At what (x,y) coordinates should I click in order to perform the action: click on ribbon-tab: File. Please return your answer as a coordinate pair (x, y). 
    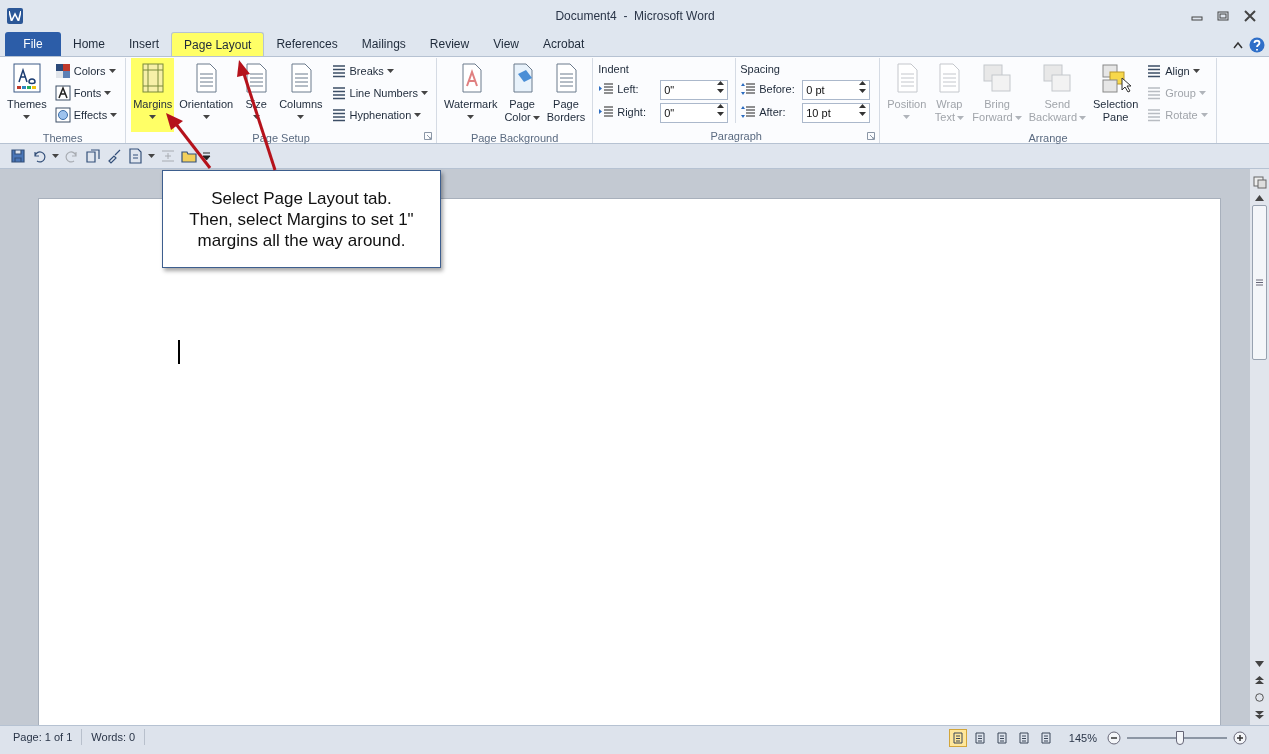
    Looking at the image, I should click on (33, 44).